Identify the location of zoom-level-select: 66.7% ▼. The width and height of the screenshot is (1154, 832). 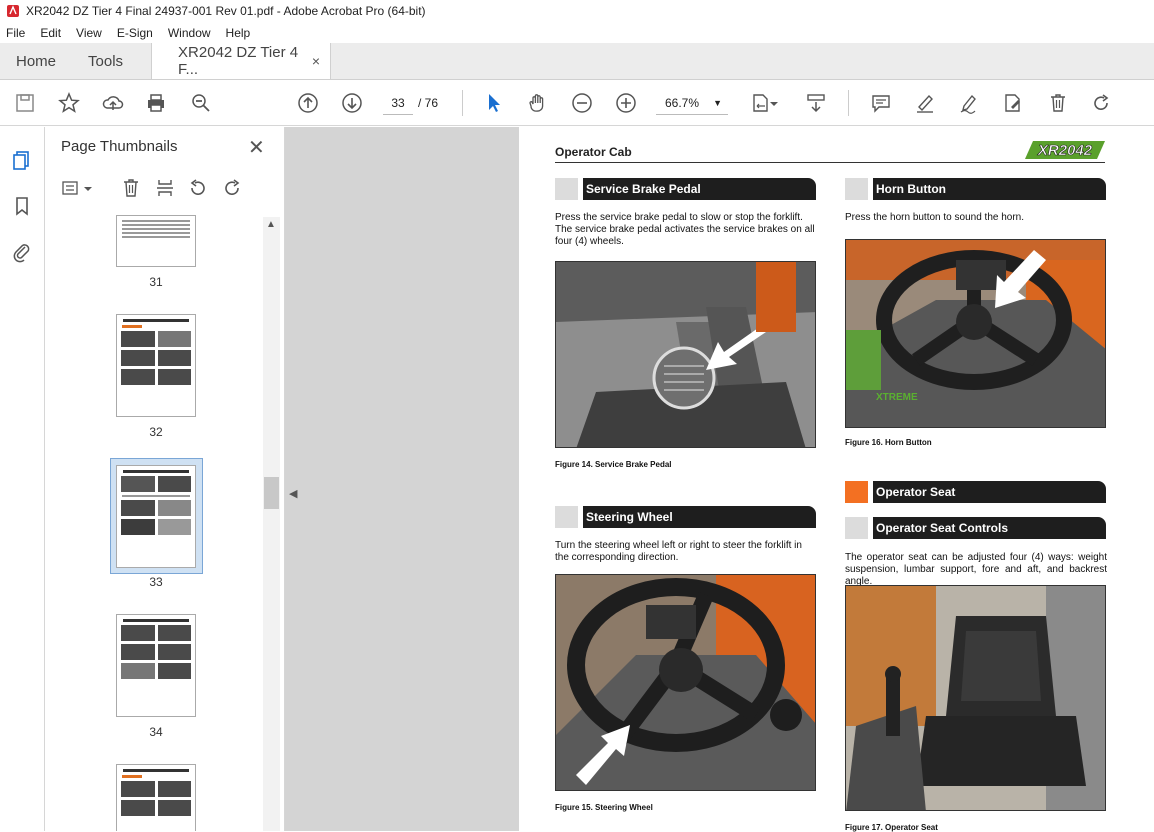
(692, 103).